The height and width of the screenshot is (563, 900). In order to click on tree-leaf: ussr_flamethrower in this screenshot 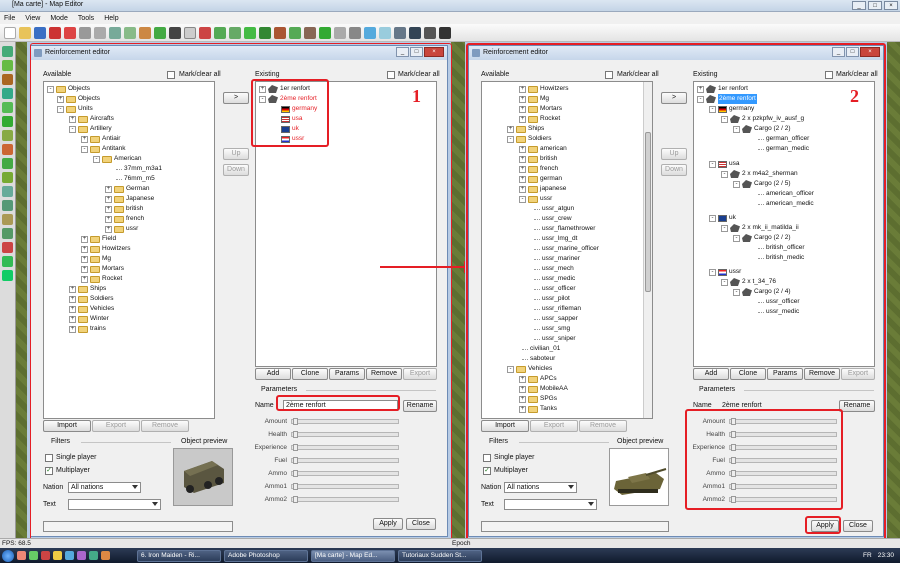, I will do `click(564, 229)`.